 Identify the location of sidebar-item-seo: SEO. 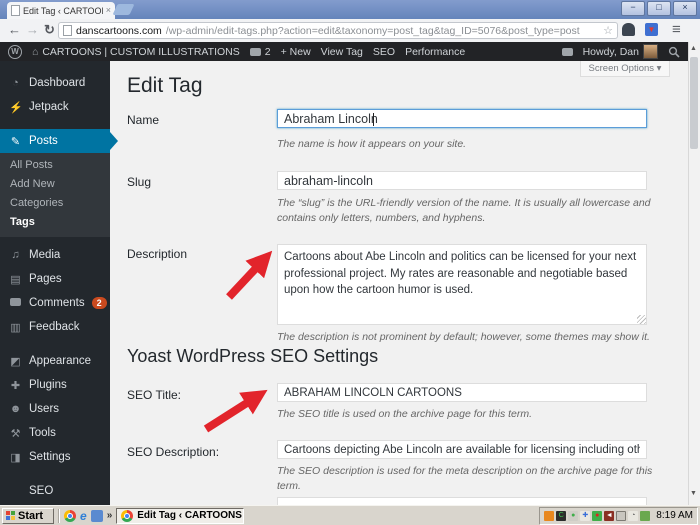
(55, 491).